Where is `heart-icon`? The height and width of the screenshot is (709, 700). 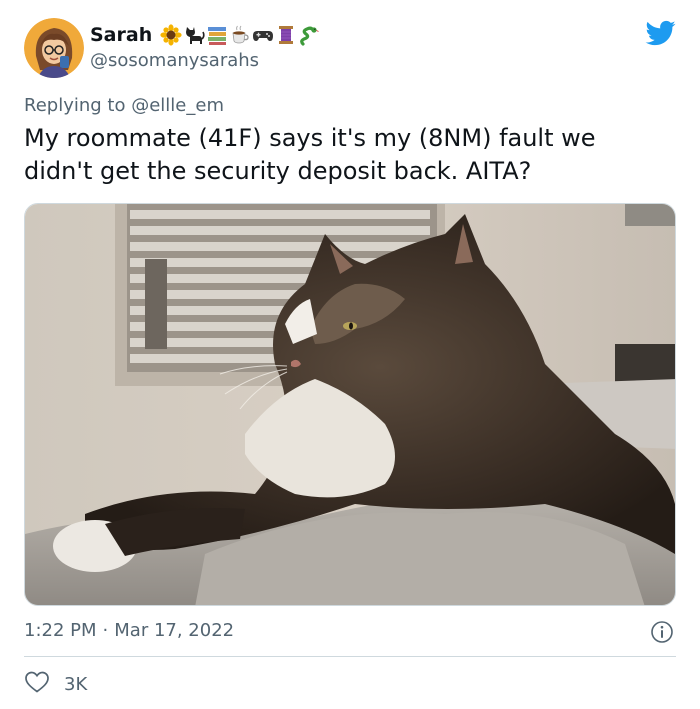
heart-icon is located at coordinates (37, 684).